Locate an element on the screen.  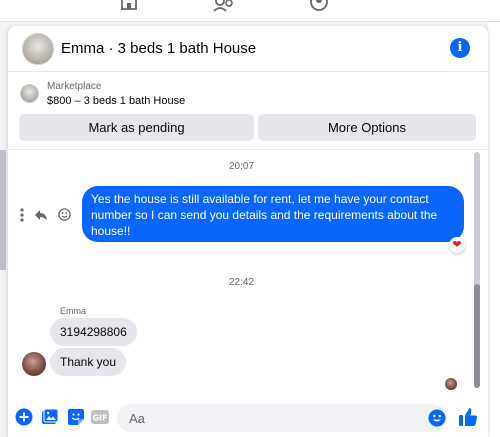
background-scrollbar is located at coordinates (3, 210).